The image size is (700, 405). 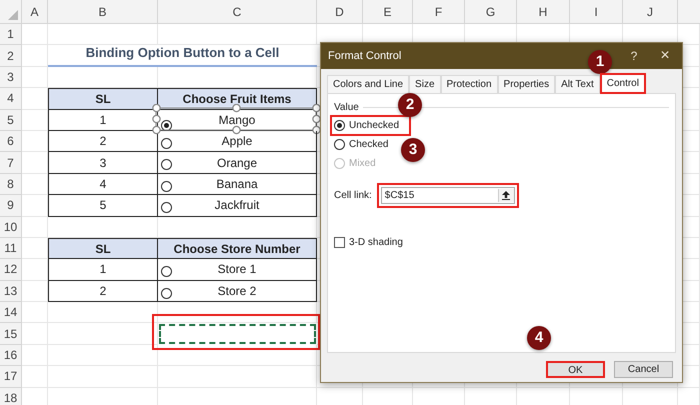 I want to click on table-cell: 4, so click(x=103, y=185).